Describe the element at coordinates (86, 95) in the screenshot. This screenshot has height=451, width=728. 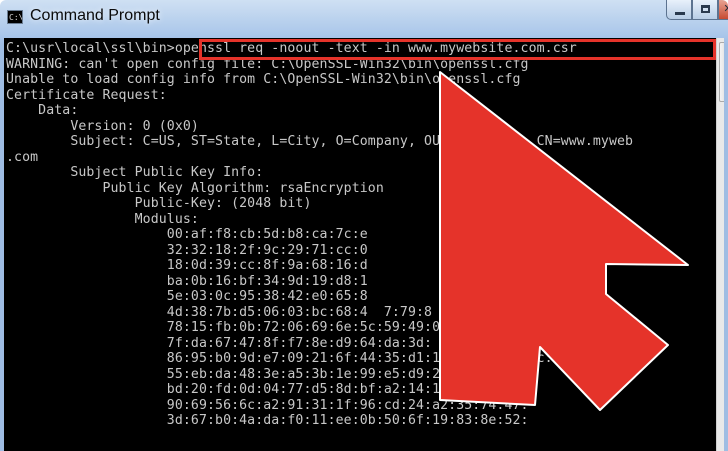
I see `console-line: Certificate Request:` at that location.